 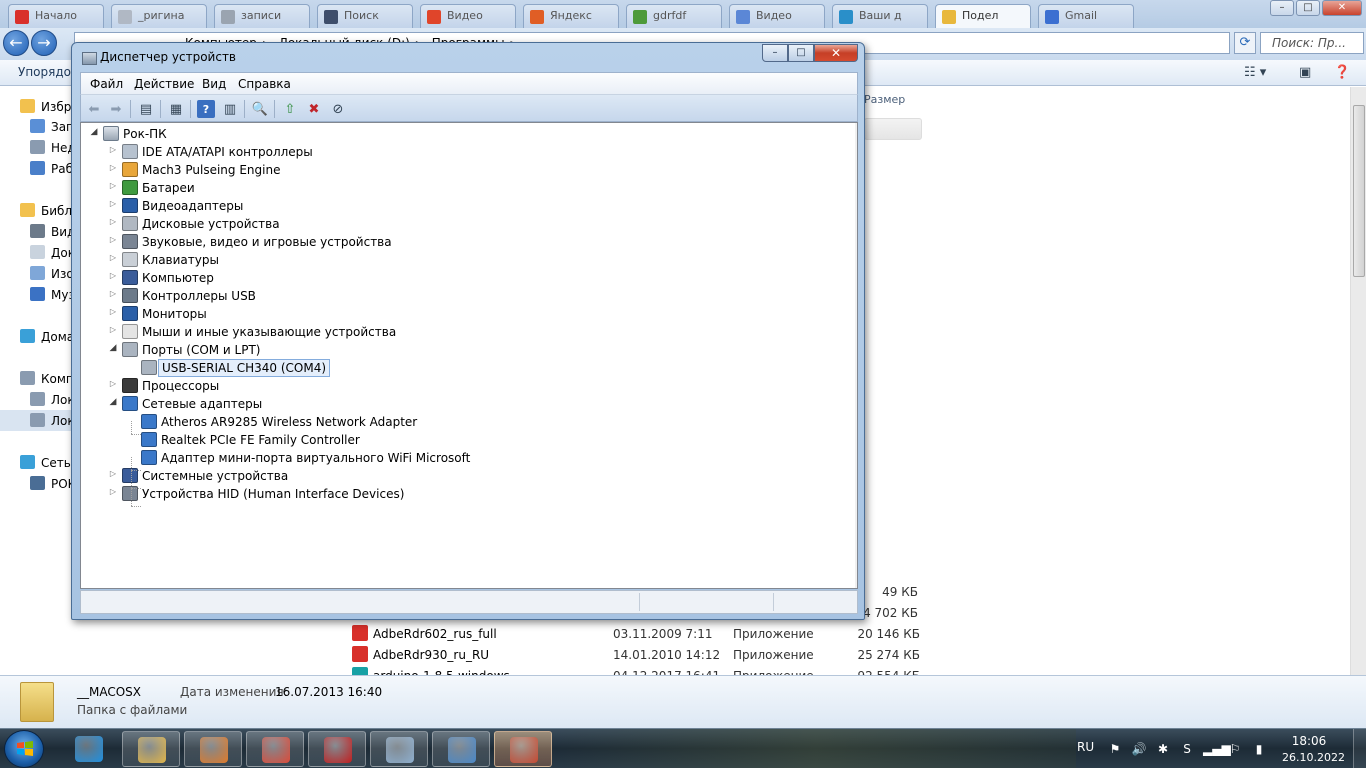 What do you see at coordinates (1115, 749) in the screenshot?
I see `flag-icon: ⚑` at bounding box center [1115, 749].